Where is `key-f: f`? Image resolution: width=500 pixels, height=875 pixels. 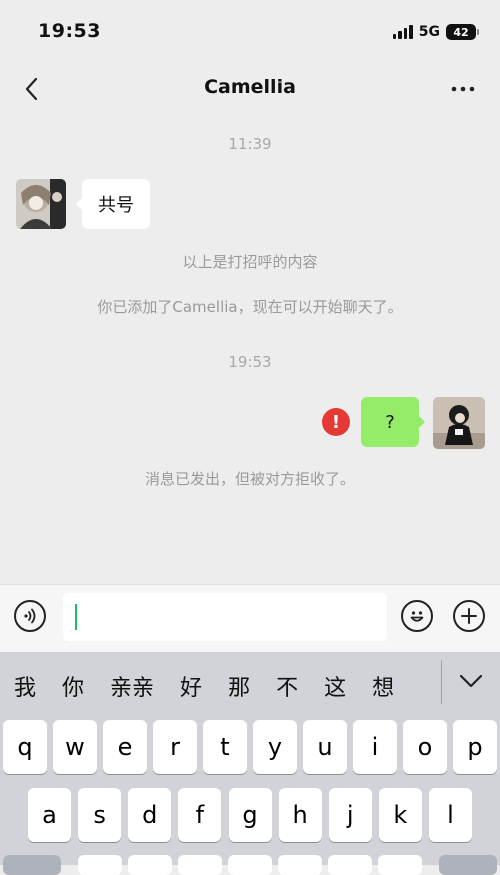
key-f: f is located at coordinates (200, 815).